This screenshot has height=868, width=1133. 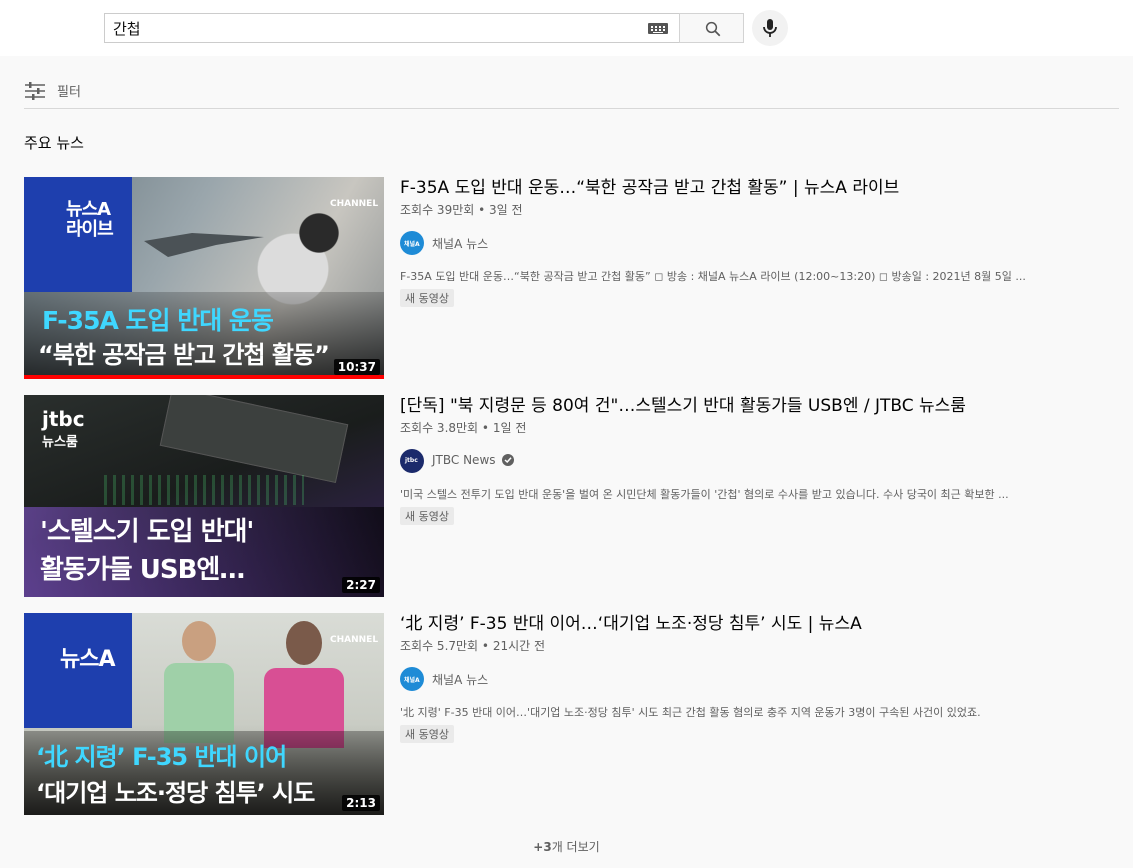 I want to click on thumbnail-headline-1: ‘北 지령’ F-35 반대 이어, so click(x=161, y=757).